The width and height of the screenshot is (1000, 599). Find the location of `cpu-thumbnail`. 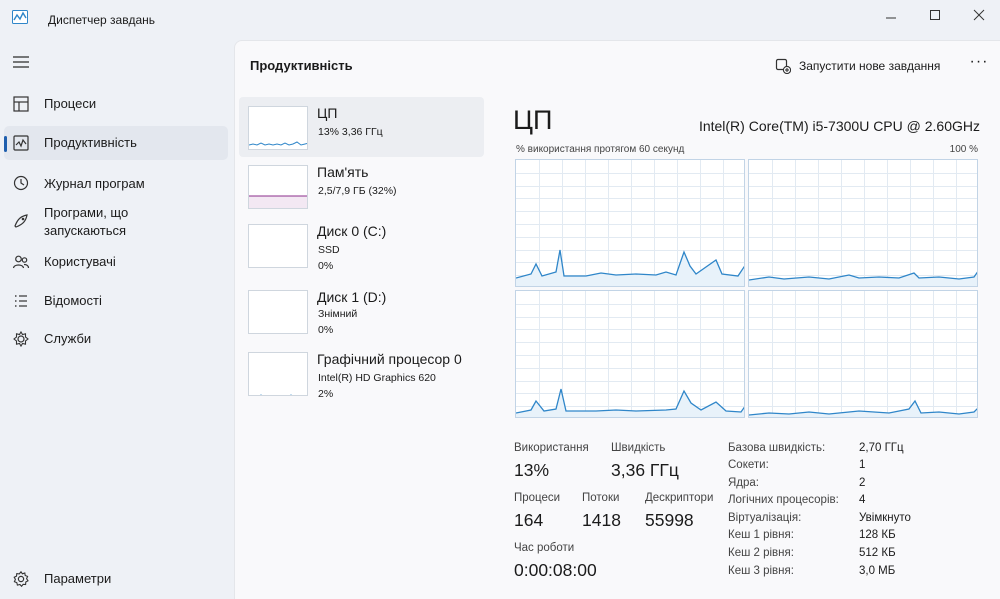

cpu-thumbnail is located at coordinates (278, 128).